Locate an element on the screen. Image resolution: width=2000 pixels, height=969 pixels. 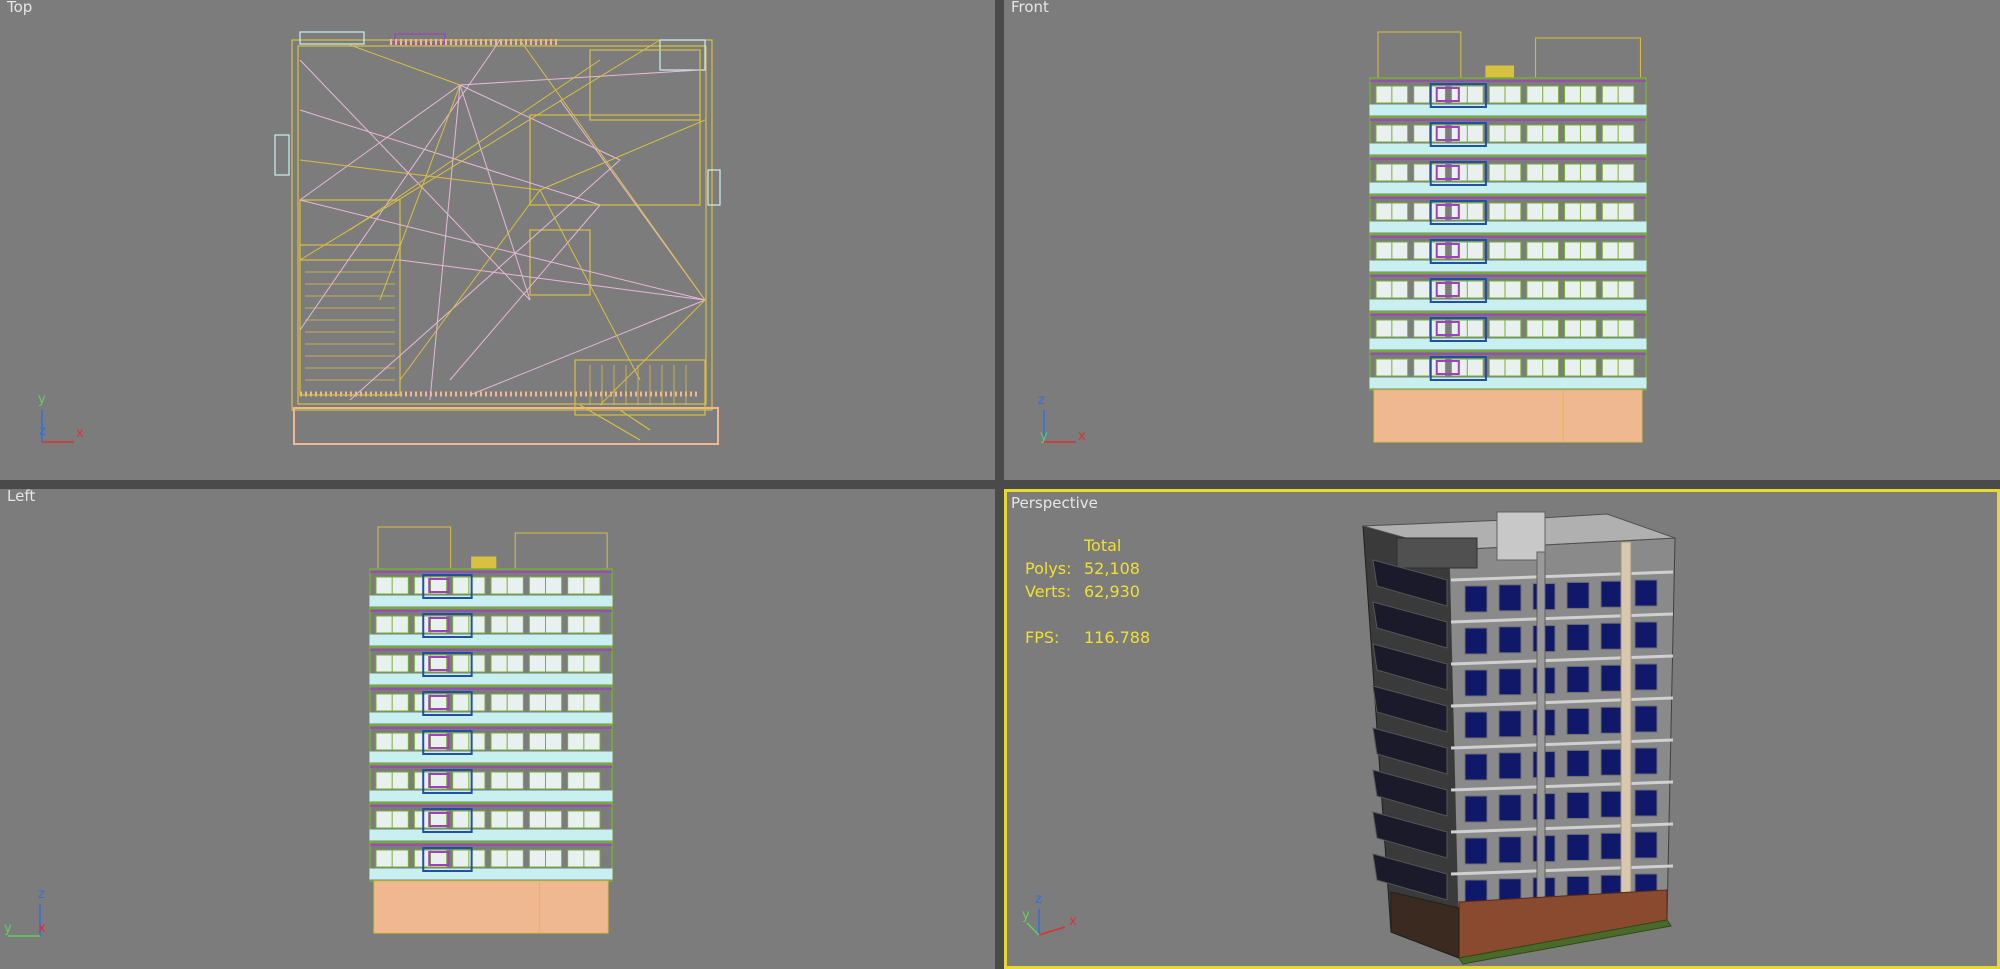
left-elevation-wireframe is located at coordinates (491, 730).